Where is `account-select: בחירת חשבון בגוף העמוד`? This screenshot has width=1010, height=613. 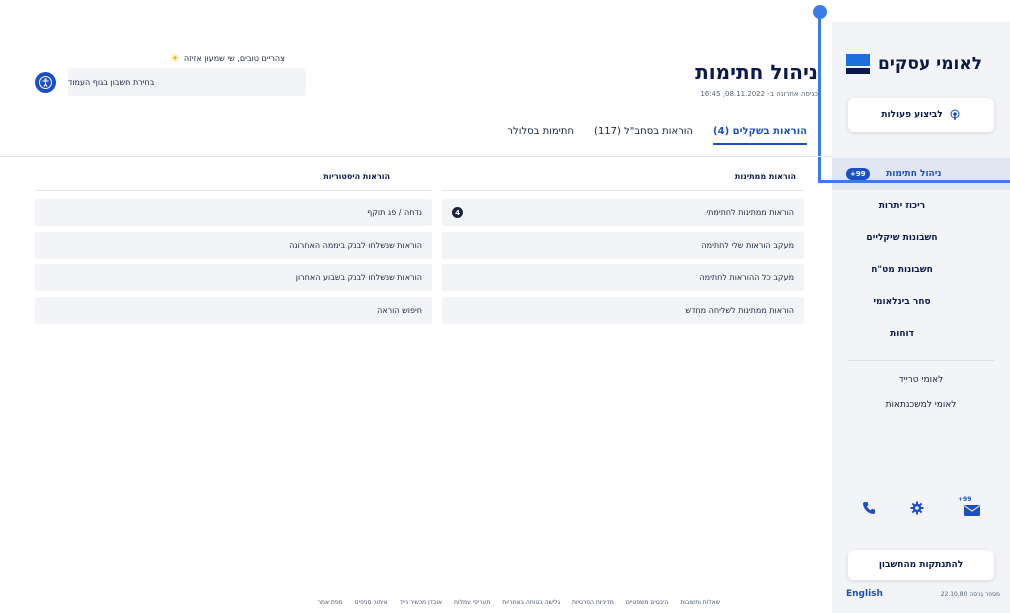
account-select: בחירת חשבון בגוף העמוד is located at coordinates (187, 82).